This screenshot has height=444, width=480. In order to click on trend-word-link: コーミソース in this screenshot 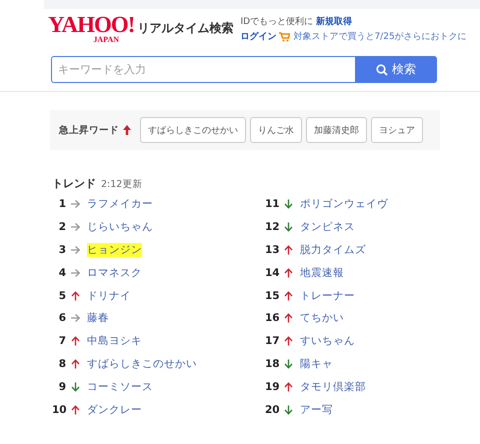, I will do `click(120, 387)`.